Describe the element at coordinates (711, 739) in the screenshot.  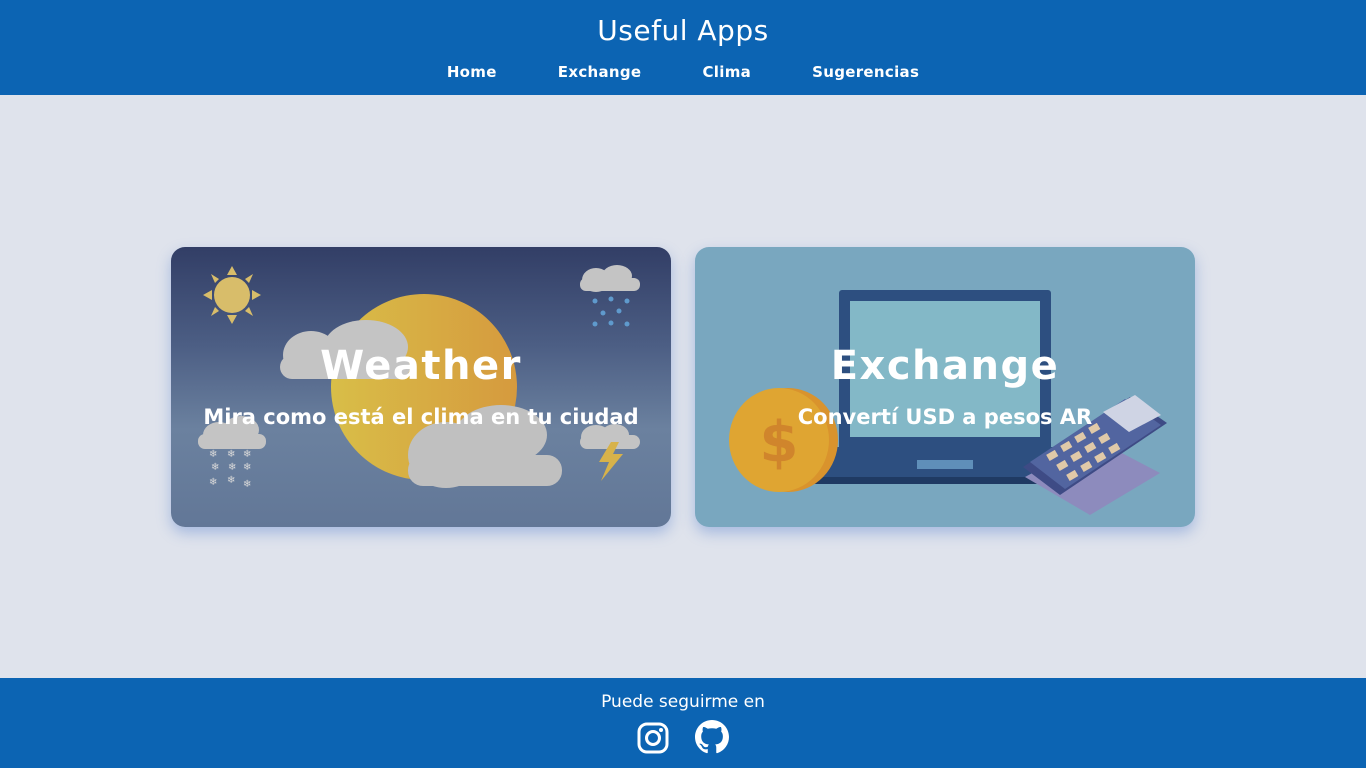
I see `github-icon` at that location.